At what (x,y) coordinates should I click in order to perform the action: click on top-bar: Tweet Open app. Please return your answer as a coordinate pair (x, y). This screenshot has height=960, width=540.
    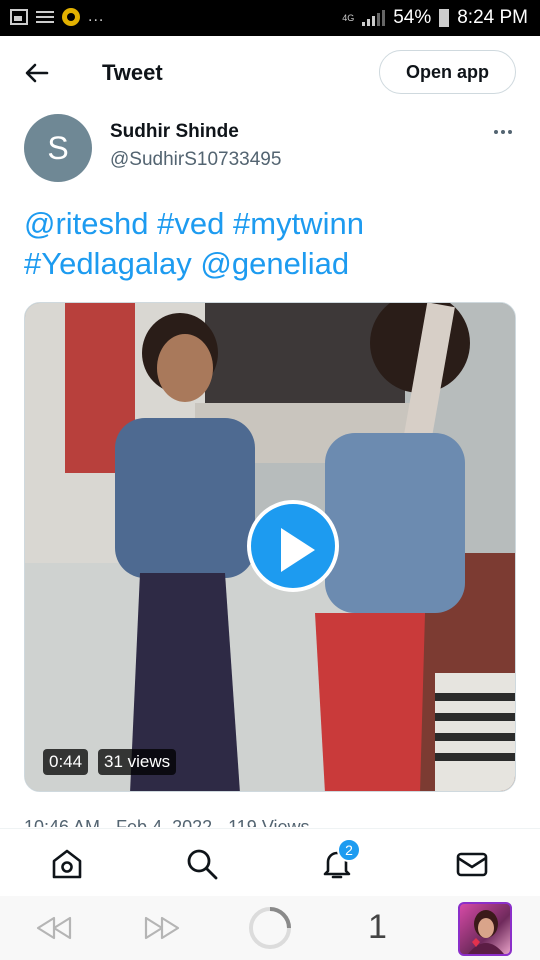
    Looking at the image, I should click on (270, 73).